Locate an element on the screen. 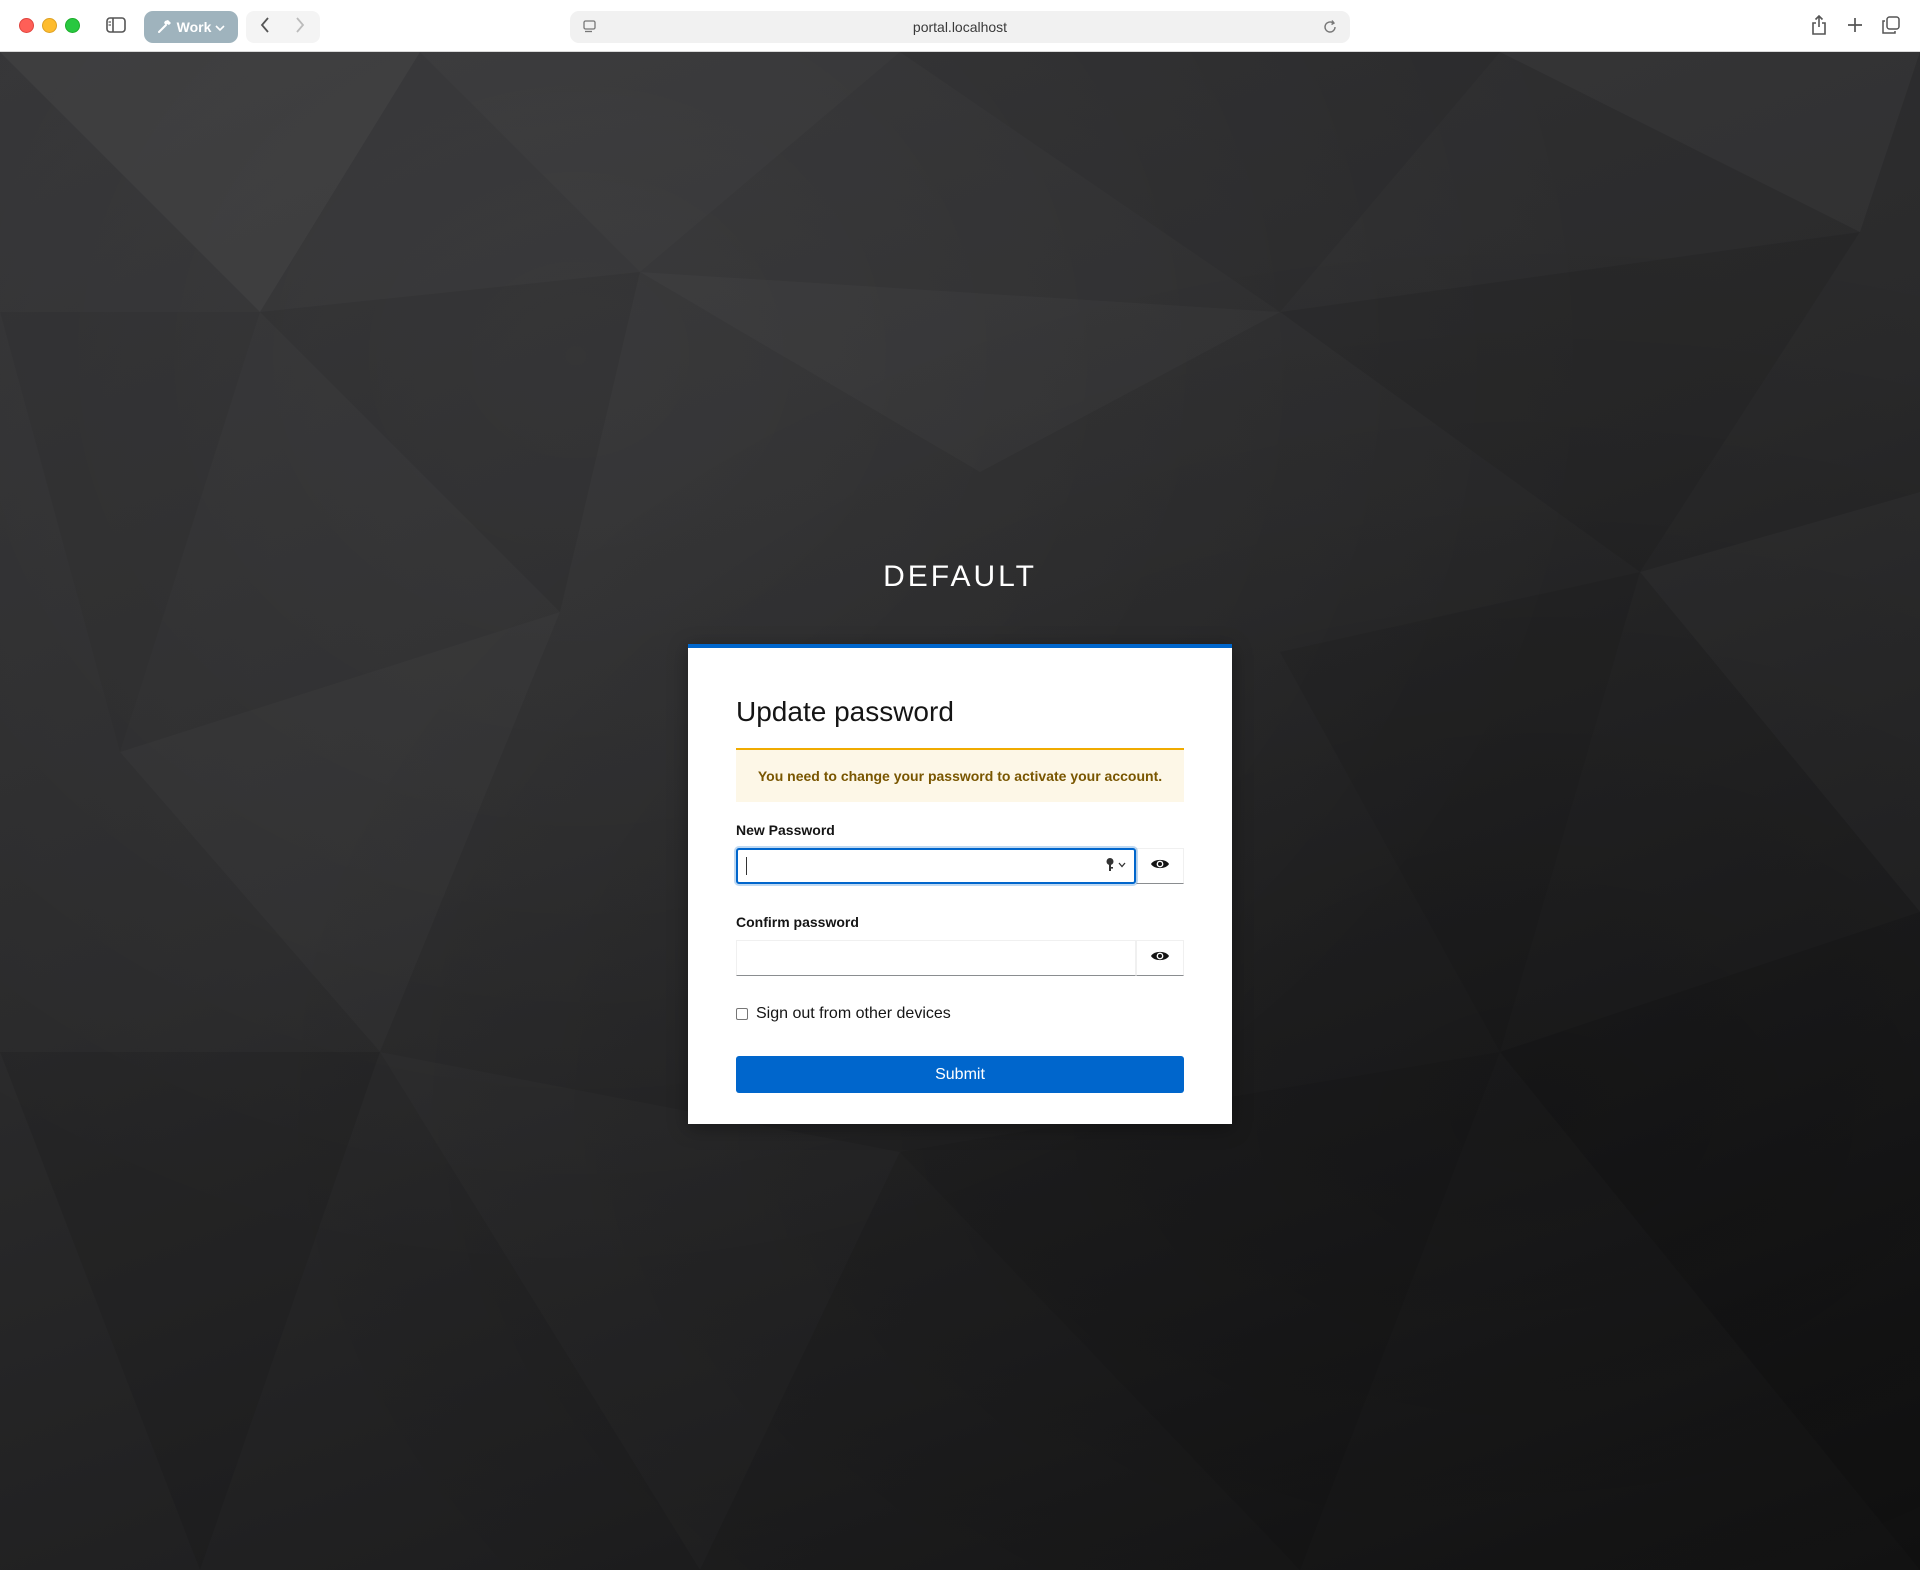  browser-toolbar: Work portal.localhost is located at coordinates (960, 26).